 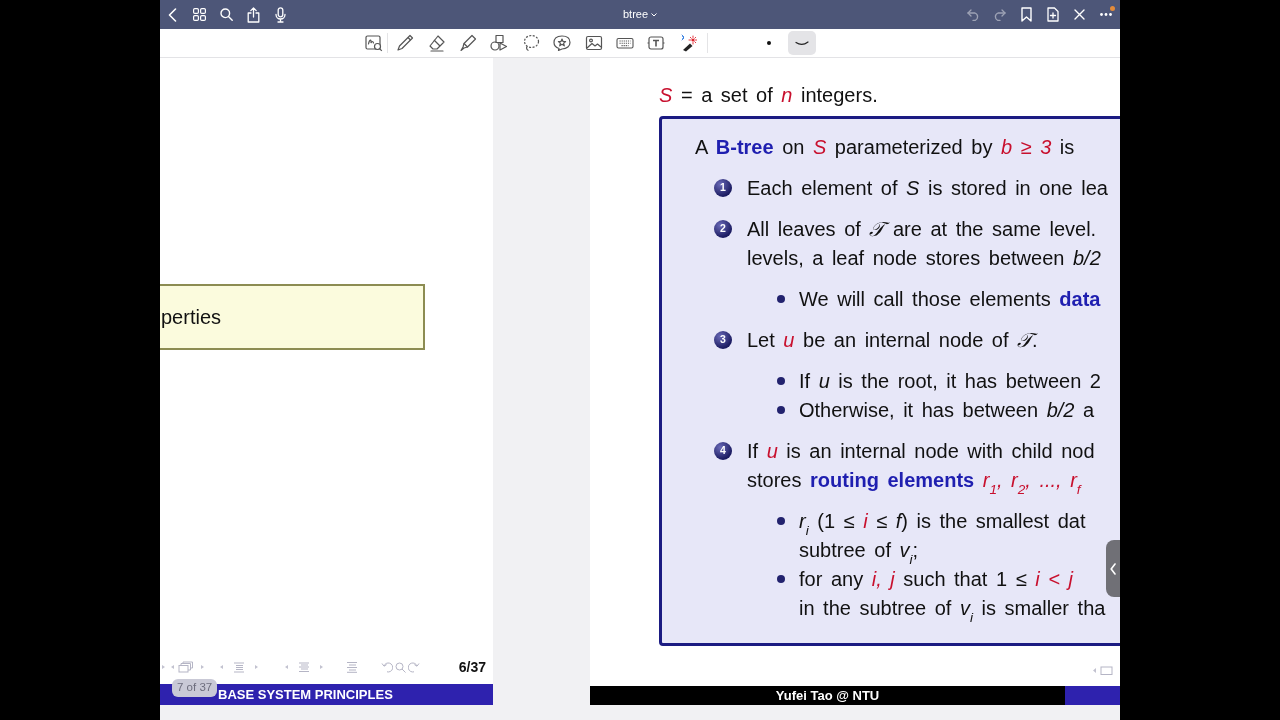 What do you see at coordinates (562, 43) in the screenshot?
I see `star-bubble-icon` at bounding box center [562, 43].